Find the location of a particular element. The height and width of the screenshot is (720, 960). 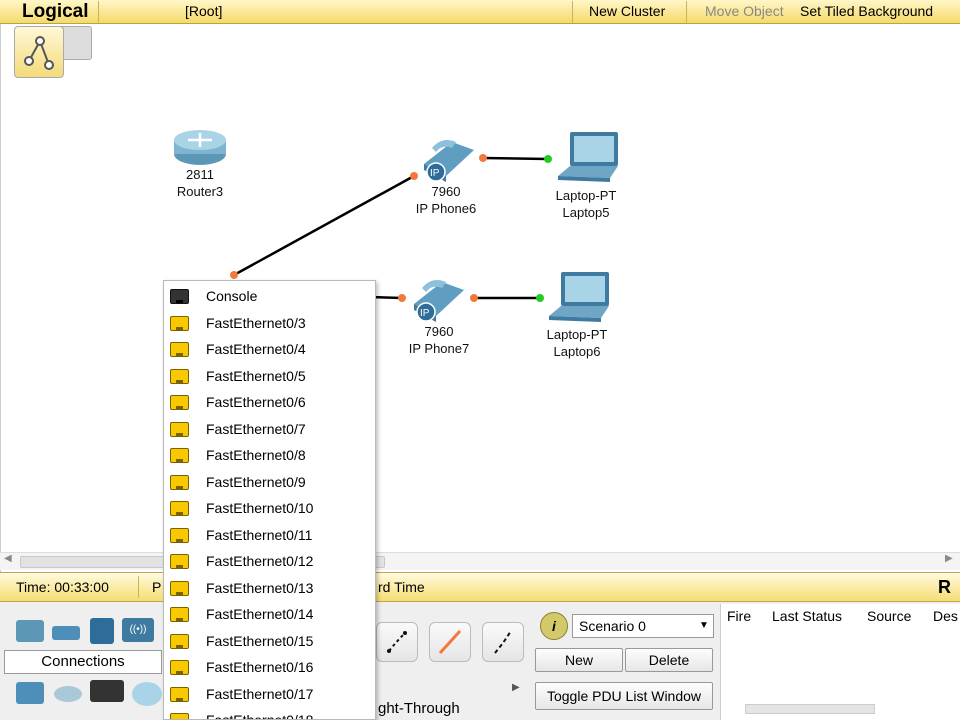

console-port-icon is located at coordinates (179, 296).